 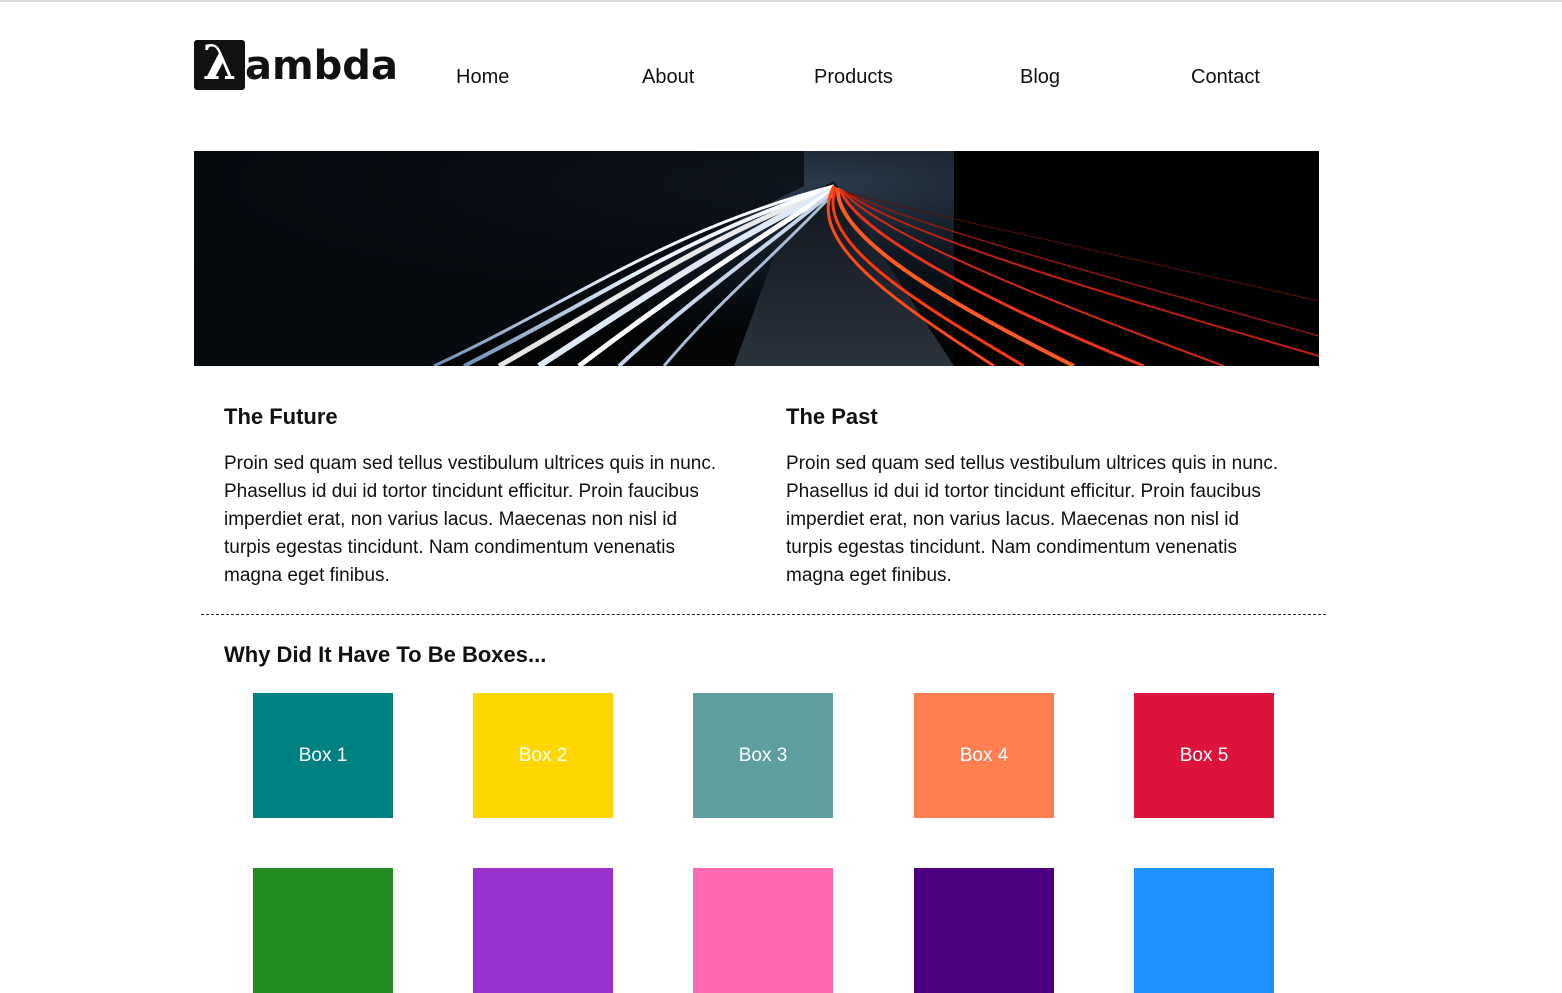 What do you see at coordinates (1040, 77) in the screenshot?
I see `nav-blog: Blog` at bounding box center [1040, 77].